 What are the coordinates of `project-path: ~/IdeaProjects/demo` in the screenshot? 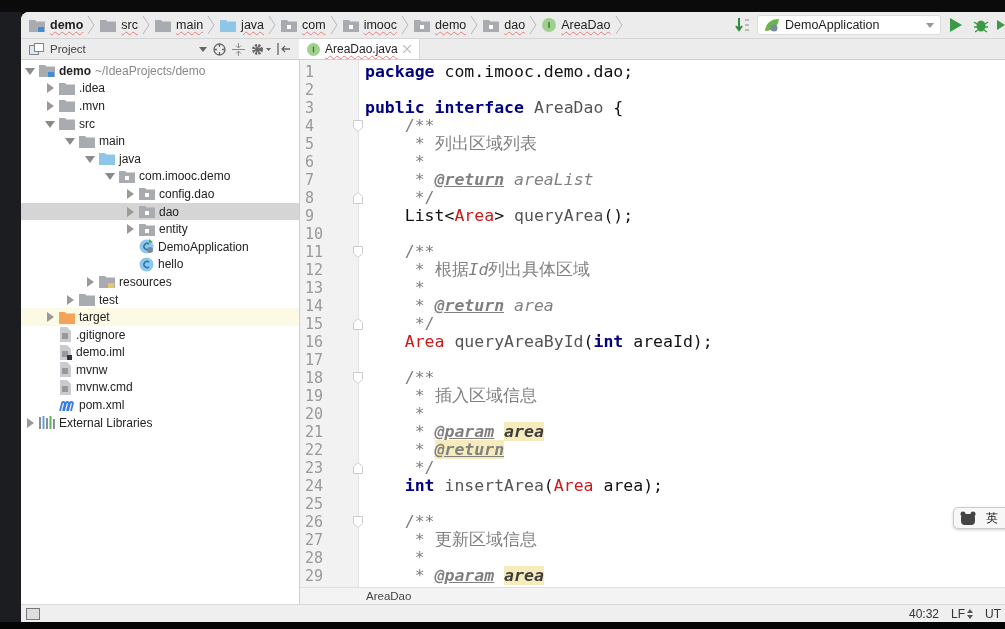 It's located at (150, 70).